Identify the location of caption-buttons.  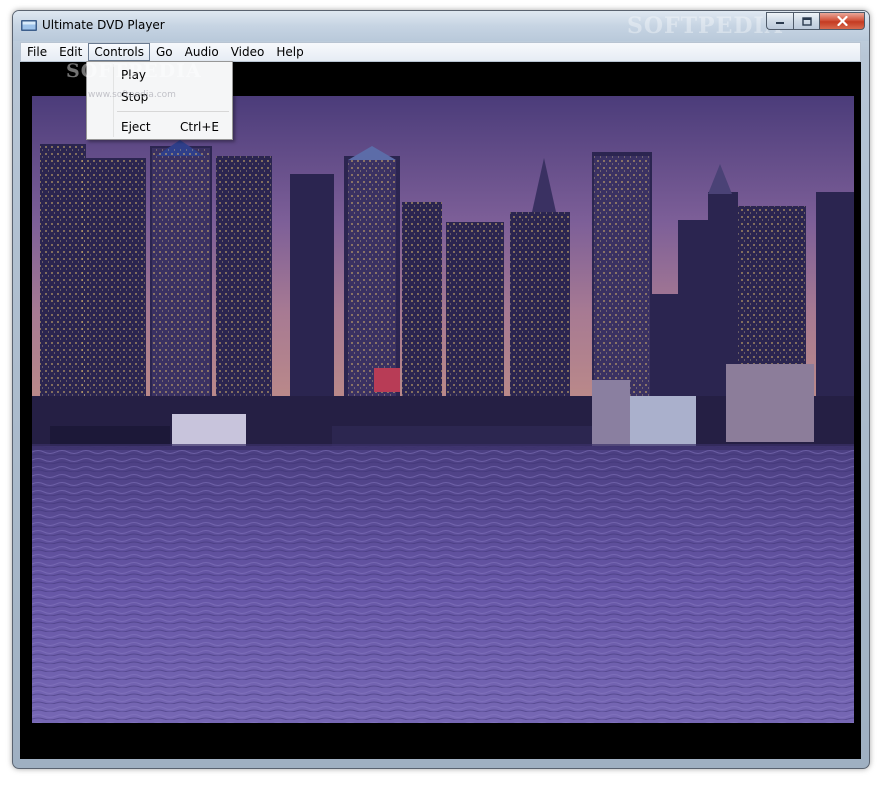
(815, 21).